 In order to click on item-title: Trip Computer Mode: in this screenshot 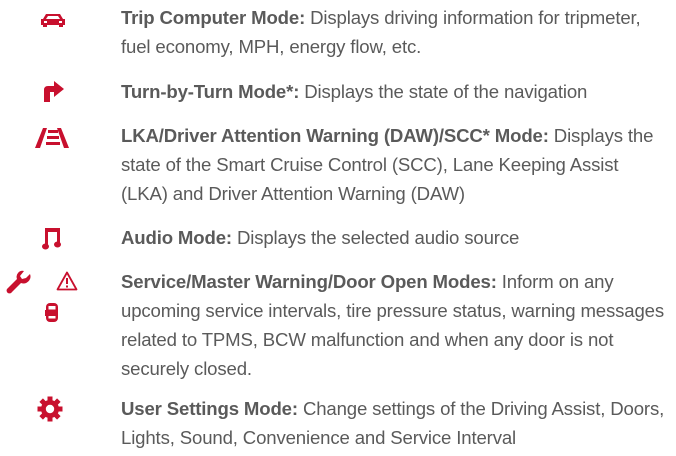, I will do `click(213, 17)`.